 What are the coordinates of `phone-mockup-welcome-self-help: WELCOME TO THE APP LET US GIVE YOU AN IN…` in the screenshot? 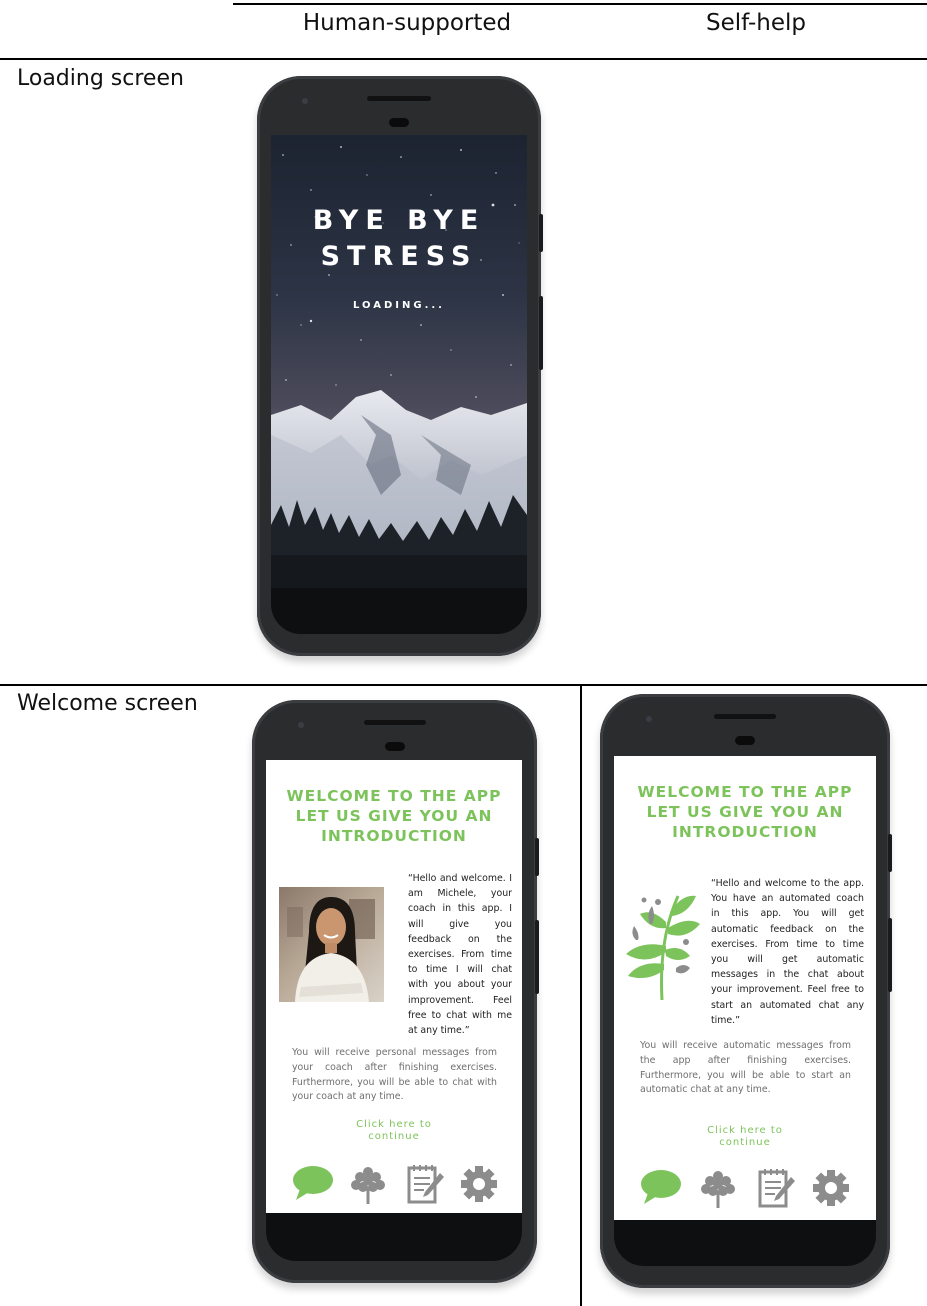 It's located at (746, 991).